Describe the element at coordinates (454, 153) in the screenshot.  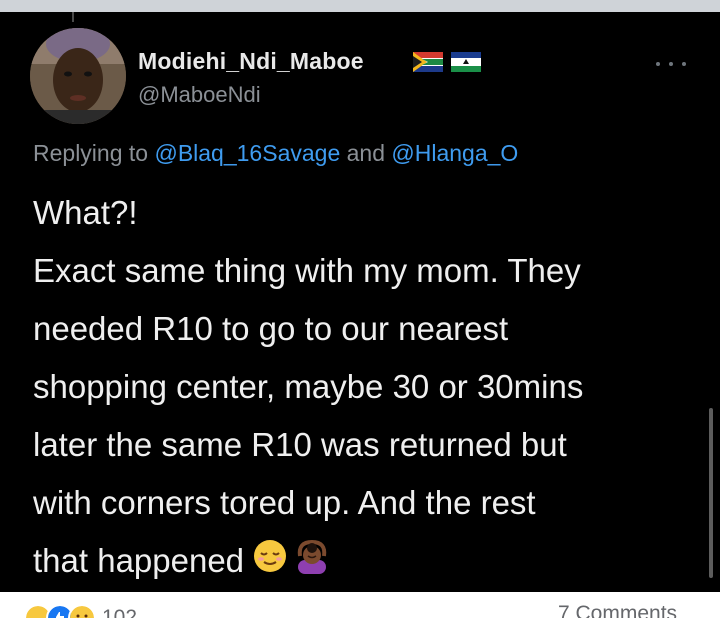
I see `reply-mention-2: @Hlanga_O` at that location.